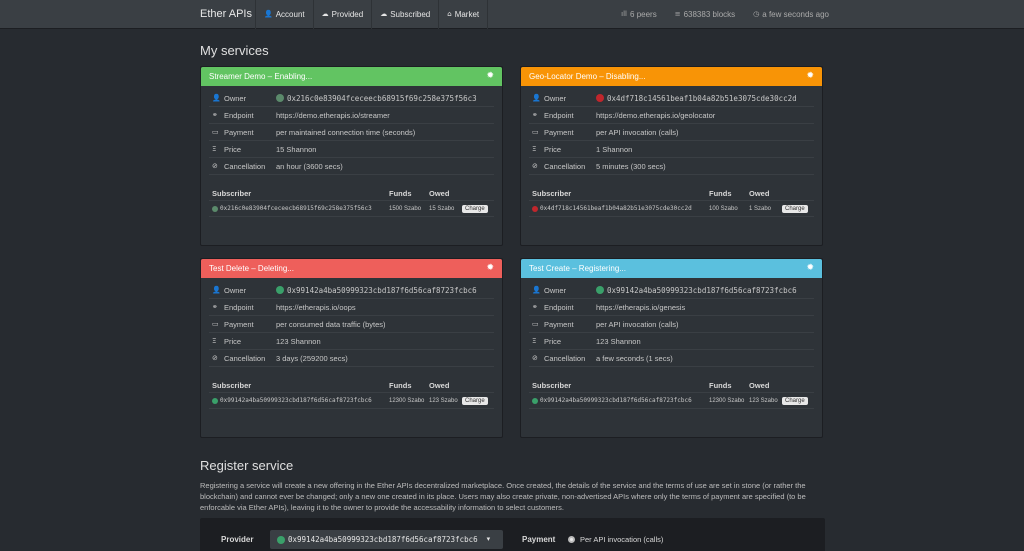 This screenshot has height=551, width=1024. Describe the element at coordinates (671, 166) in the screenshot. I see `cancellation-row: ⊘ Cancellation 5 minutes (300 secs)` at that location.